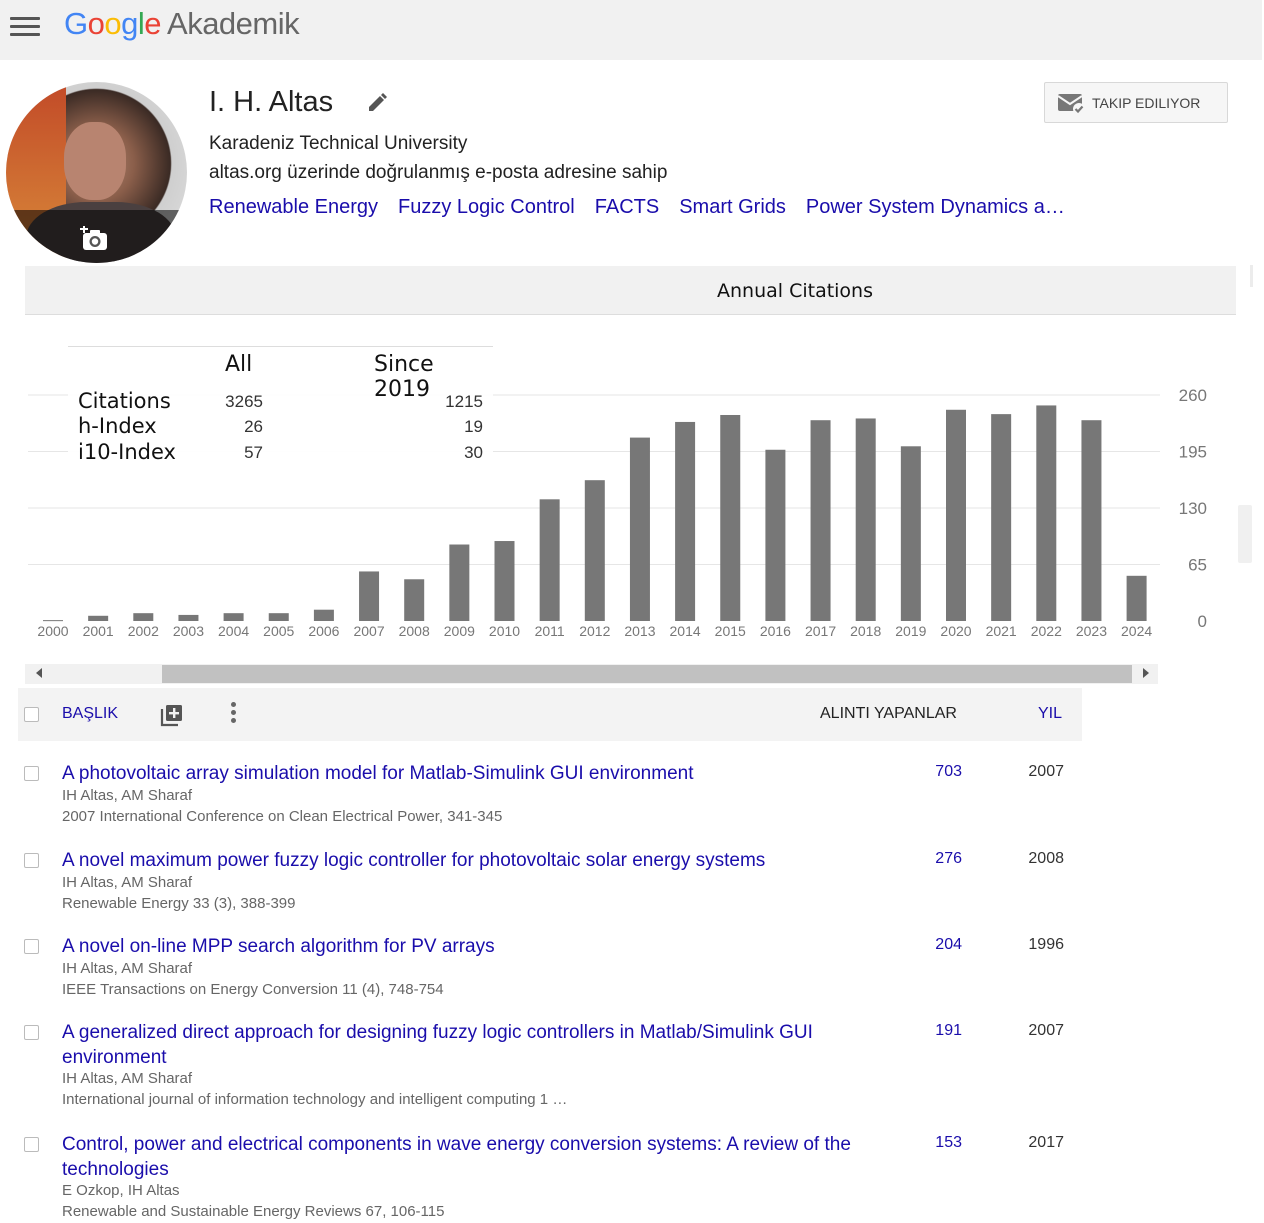  I want to click on profile-affiliation: Karadeniz Technical University, so click(338, 143).